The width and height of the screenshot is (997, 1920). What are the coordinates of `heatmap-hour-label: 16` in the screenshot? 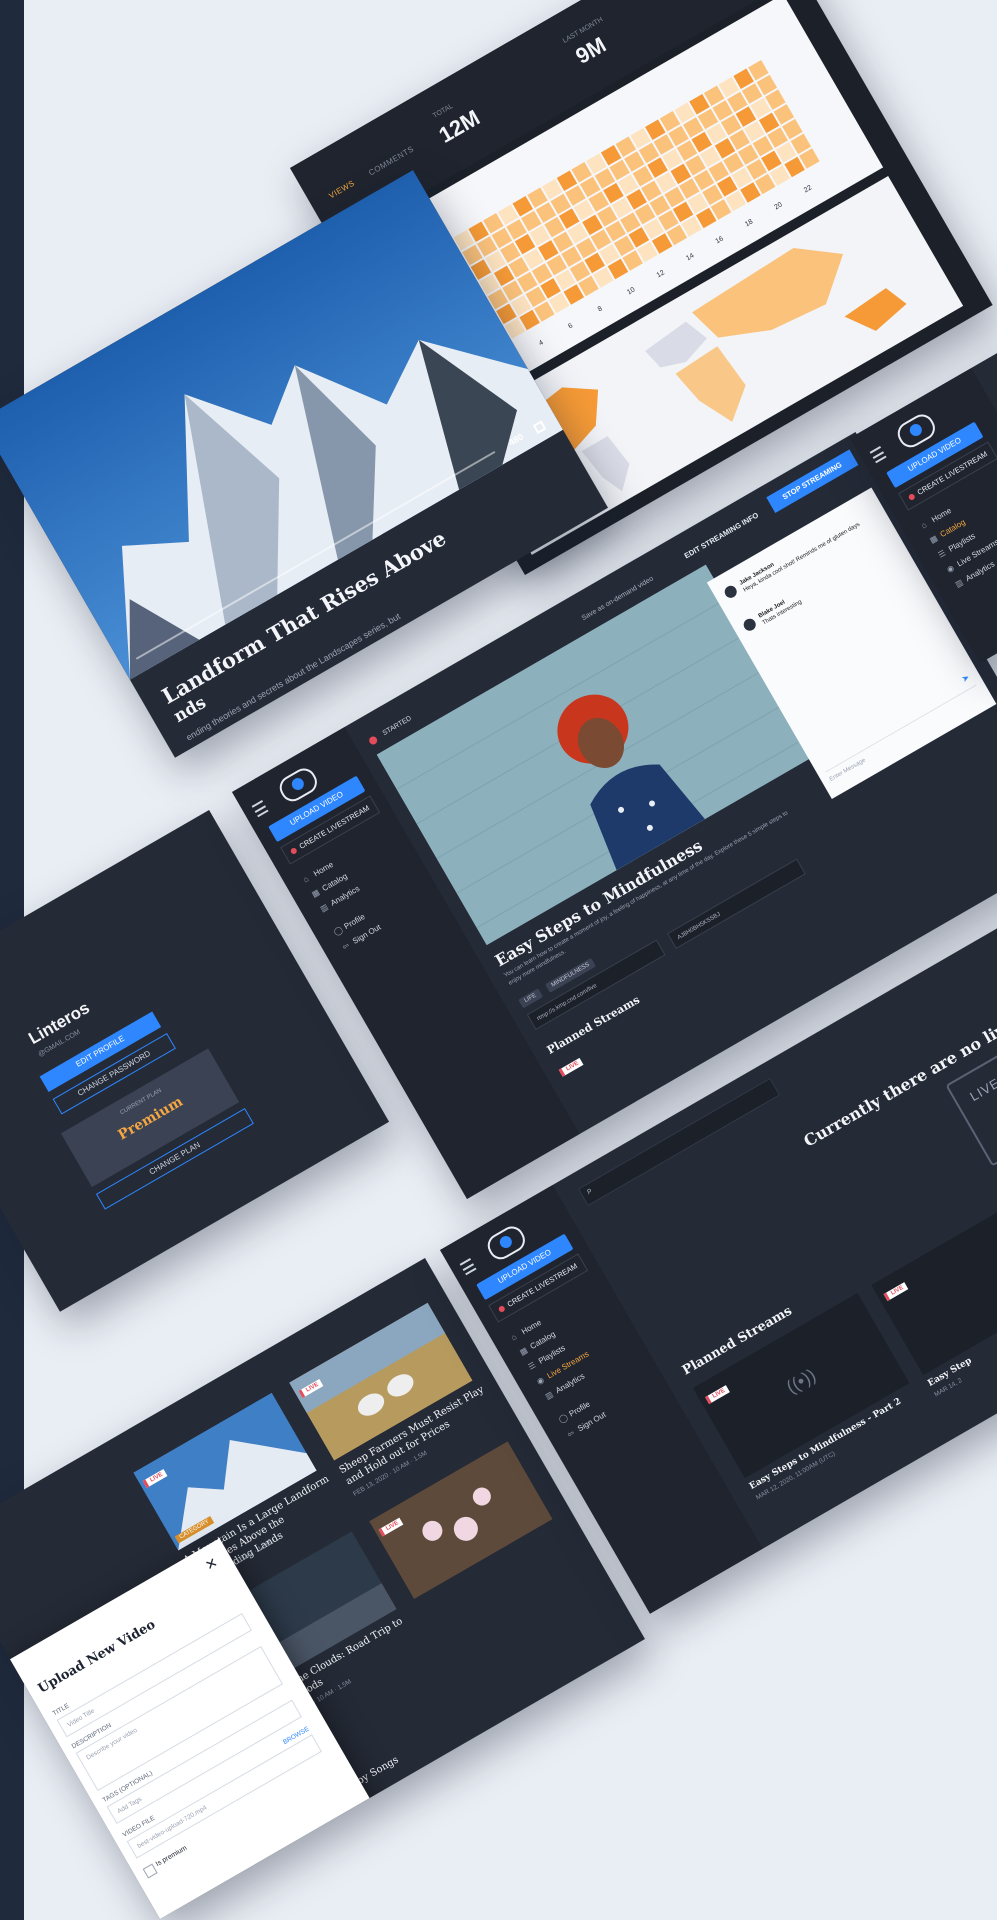 It's located at (719, 240).